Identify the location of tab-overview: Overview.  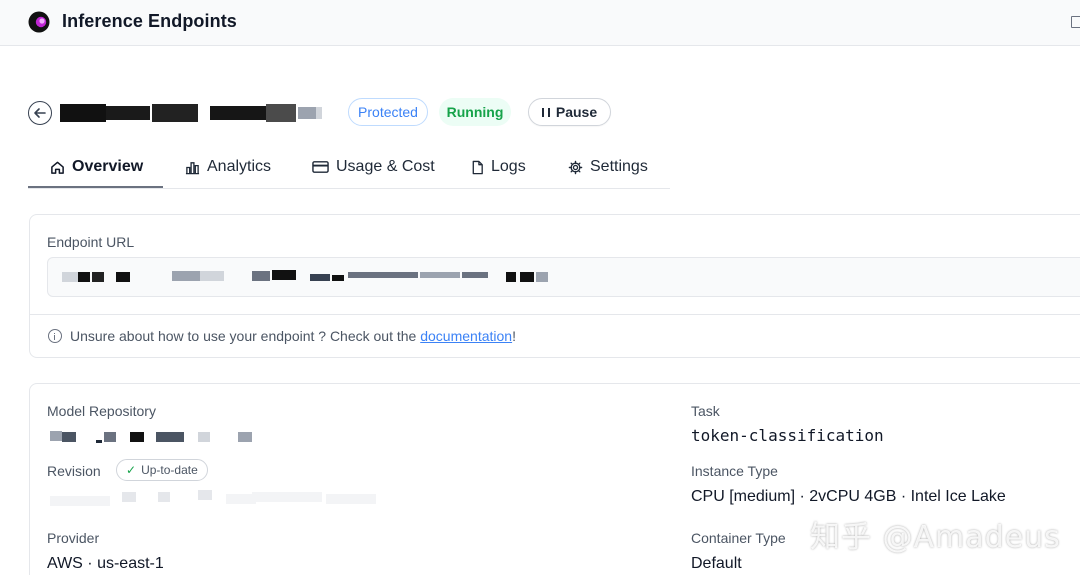
(96, 167).